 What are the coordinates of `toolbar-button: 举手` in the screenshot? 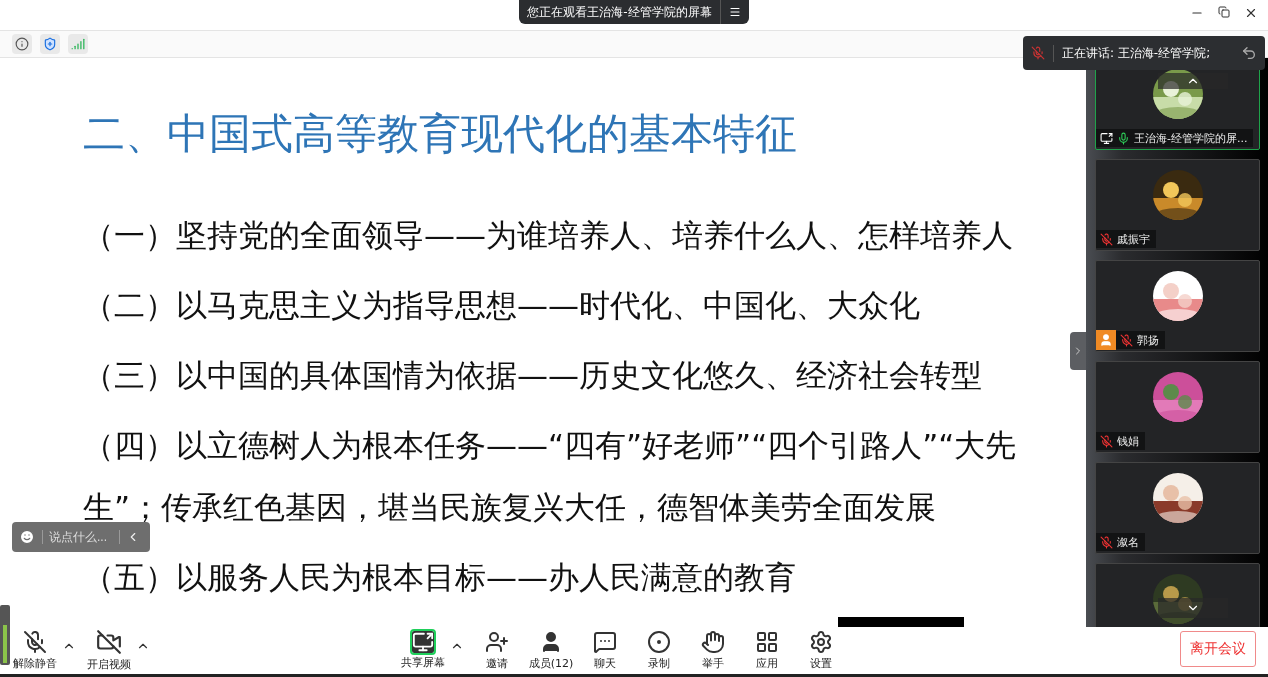 It's located at (713, 650).